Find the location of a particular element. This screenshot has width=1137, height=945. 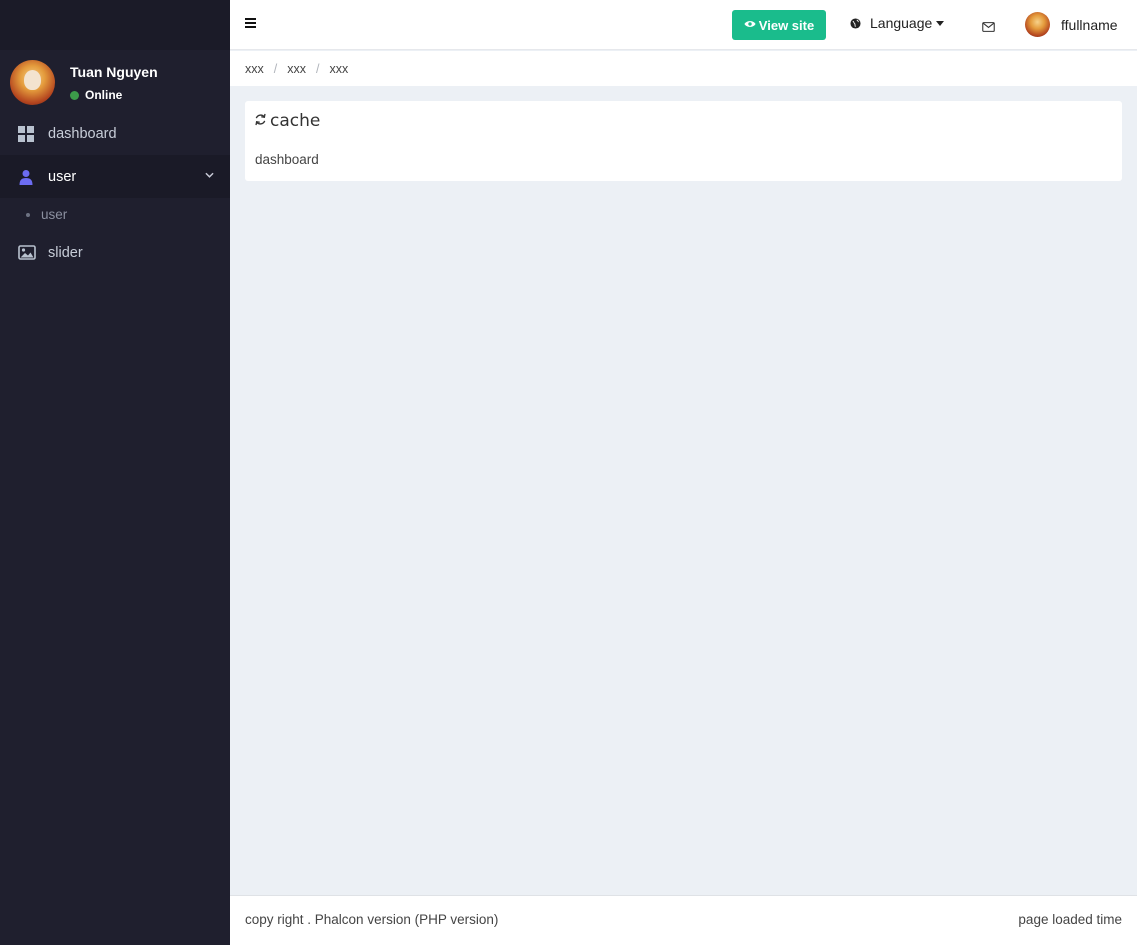

sidebar-item-dashboard: dashboard is located at coordinates (115, 133).